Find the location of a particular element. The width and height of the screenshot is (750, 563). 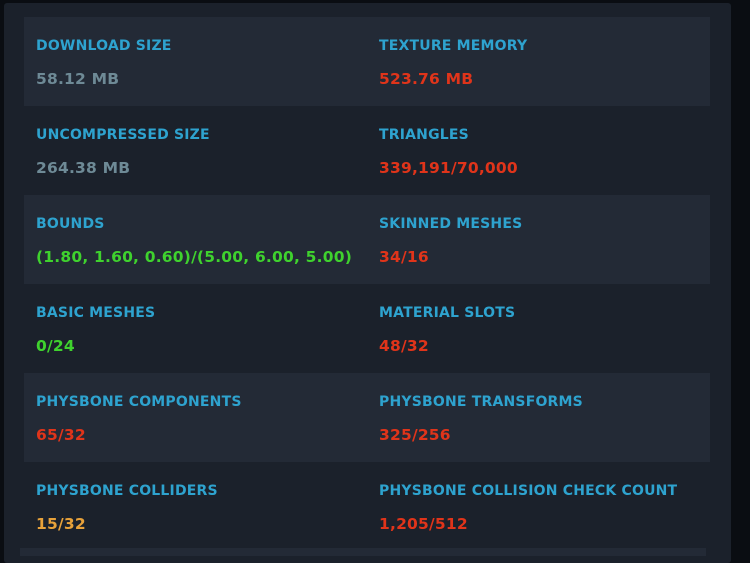

stat-value: (1.80, 1.60, 0.60)/(5.00, 6.00, 5.00) is located at coordinates (194, 257).